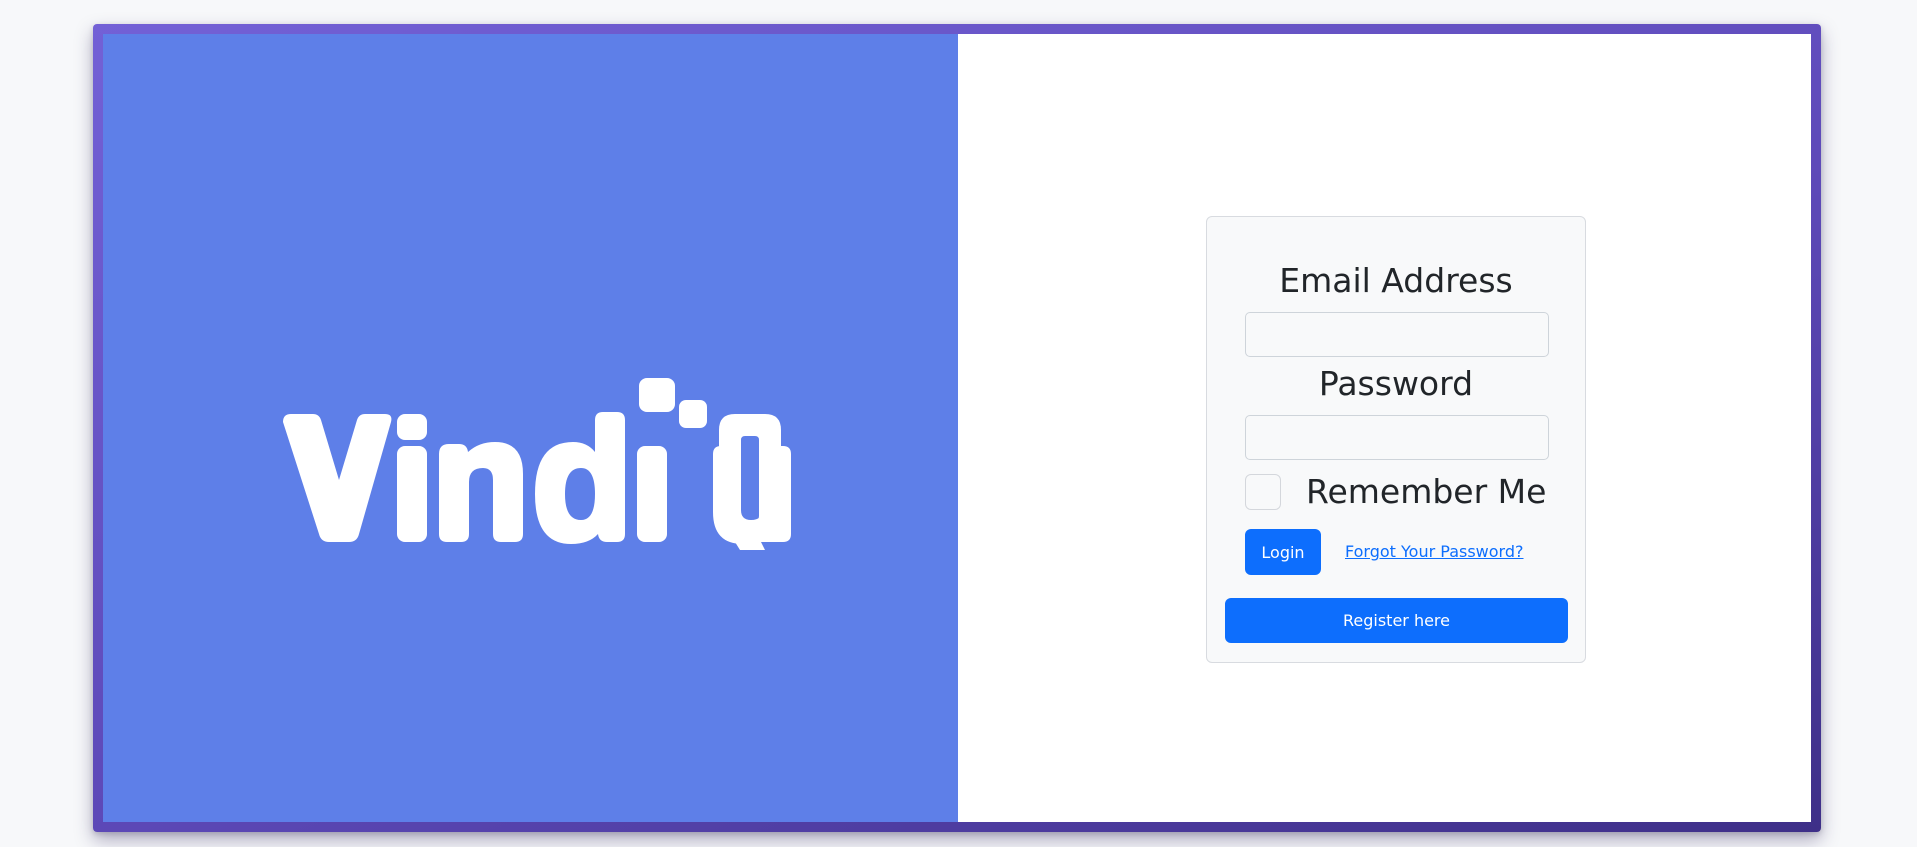  I want to click on password-input, so click(1397, 437).